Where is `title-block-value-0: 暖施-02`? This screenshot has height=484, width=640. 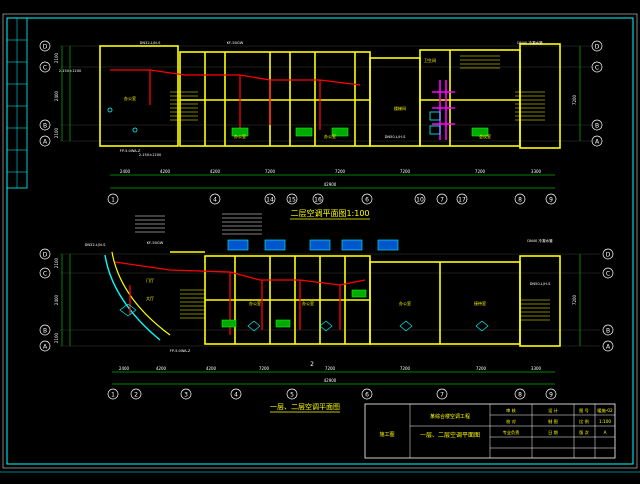
title-block-value-0: 暖施-02 is located at coordinates (605, 410).